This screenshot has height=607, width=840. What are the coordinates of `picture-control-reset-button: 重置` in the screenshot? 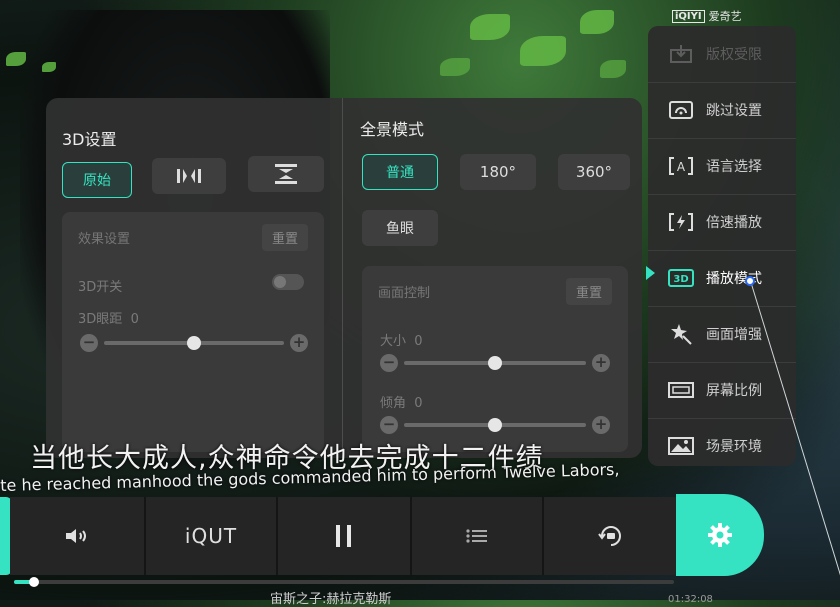 It's located at (588, 291).